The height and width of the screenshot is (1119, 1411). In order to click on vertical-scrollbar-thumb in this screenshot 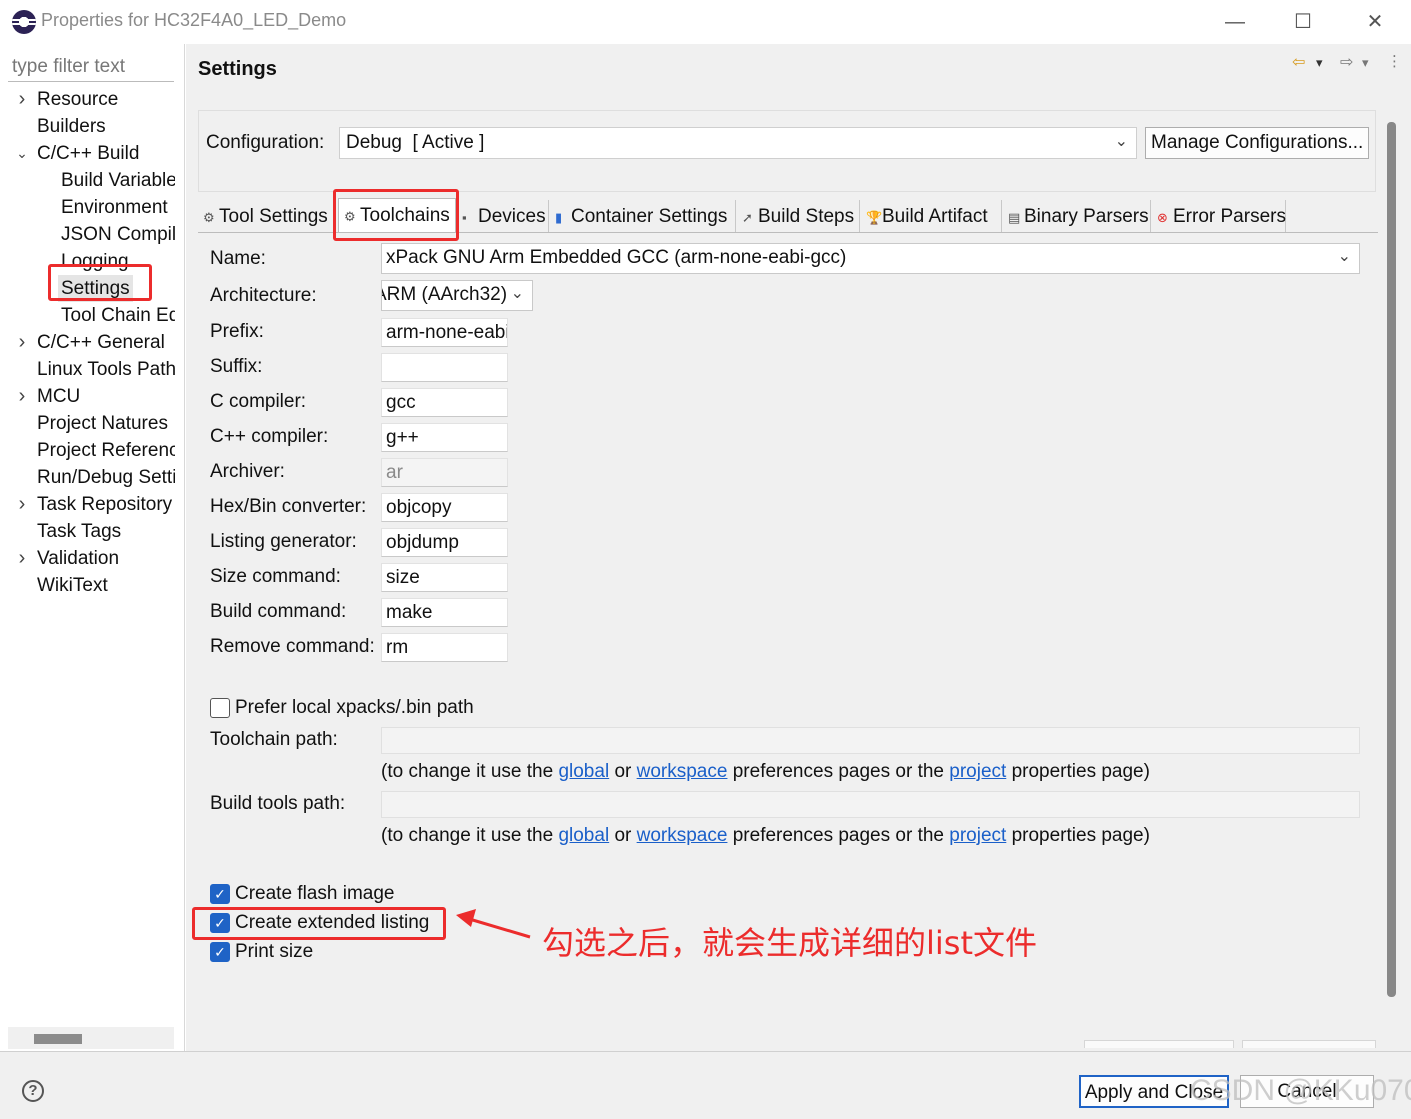, I will do `click(1391, 559)`.